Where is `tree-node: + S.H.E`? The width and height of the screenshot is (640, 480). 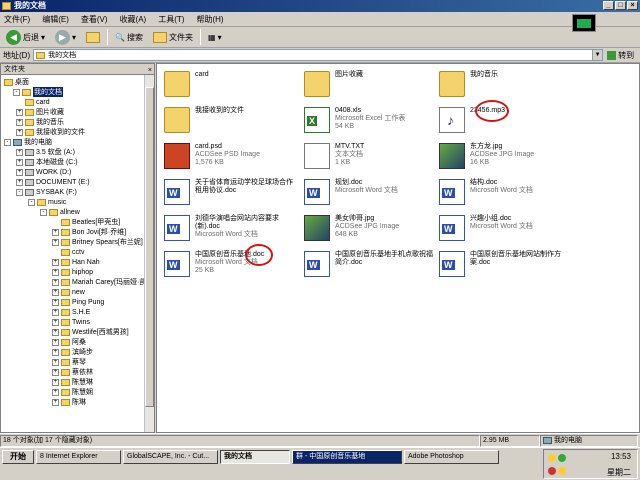
tree-node: + S.H.E is located at coordinates (71, 312).